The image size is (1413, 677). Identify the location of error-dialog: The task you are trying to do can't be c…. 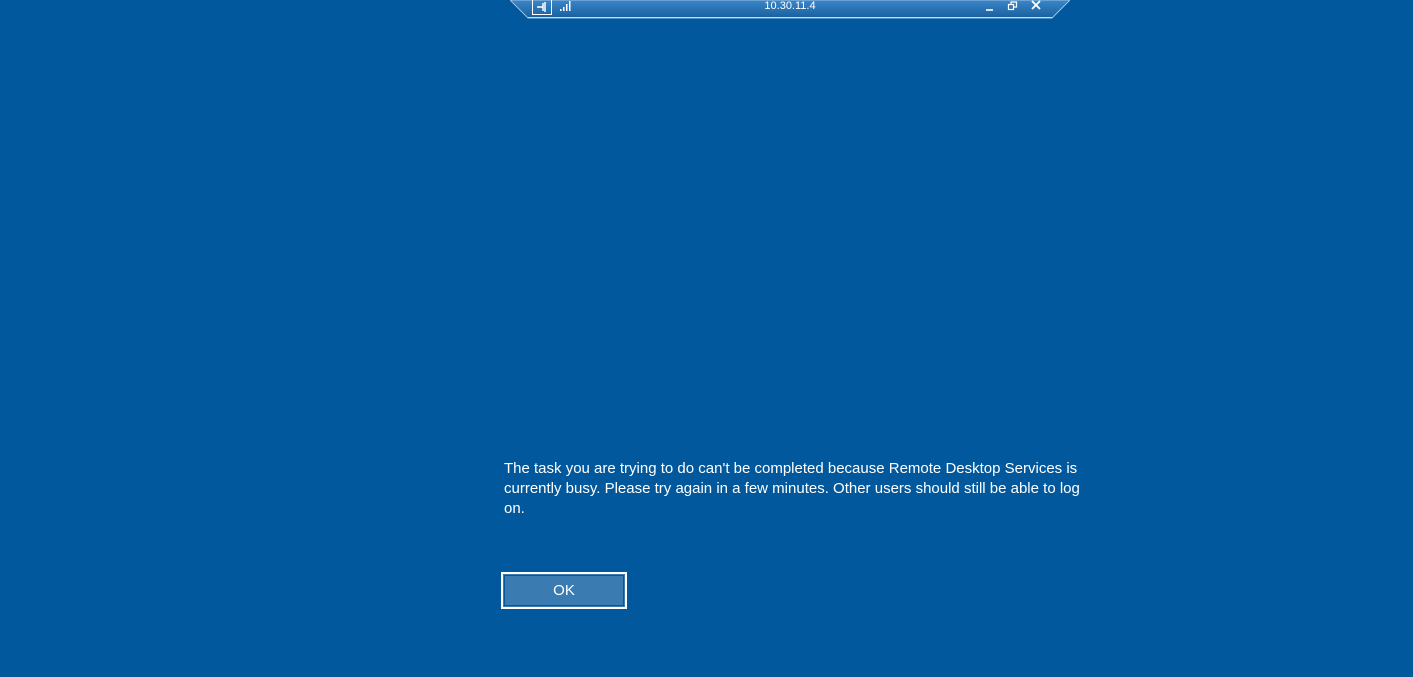
(790, 536).